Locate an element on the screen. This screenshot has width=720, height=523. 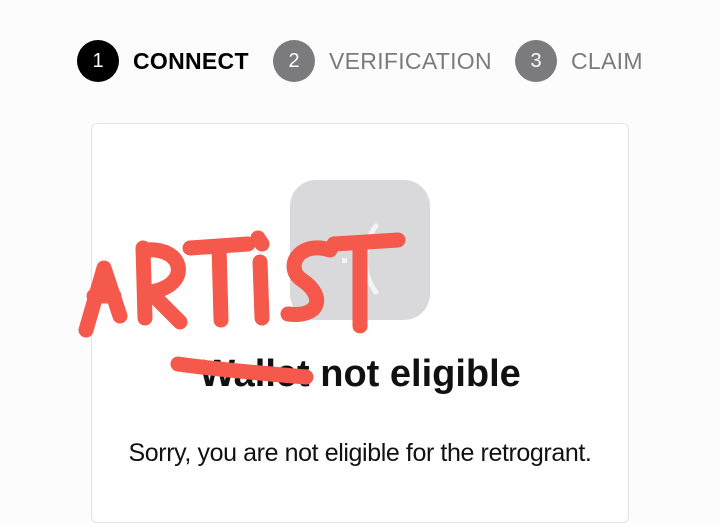
title-struck-word: Wallet is located at coordinates (254, 374).